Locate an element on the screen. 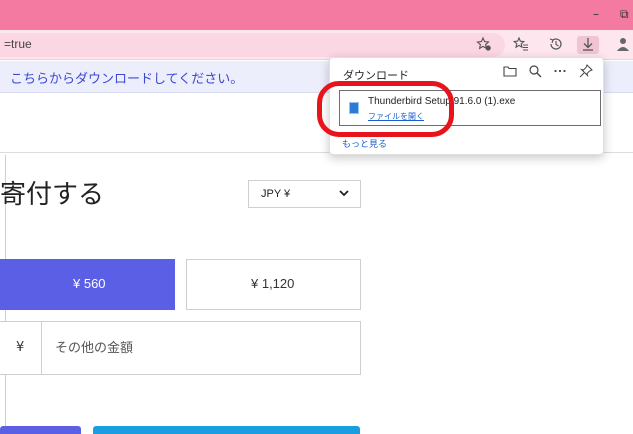  amount-label: ¥ 1,120 is located at coordinates (273, 283).